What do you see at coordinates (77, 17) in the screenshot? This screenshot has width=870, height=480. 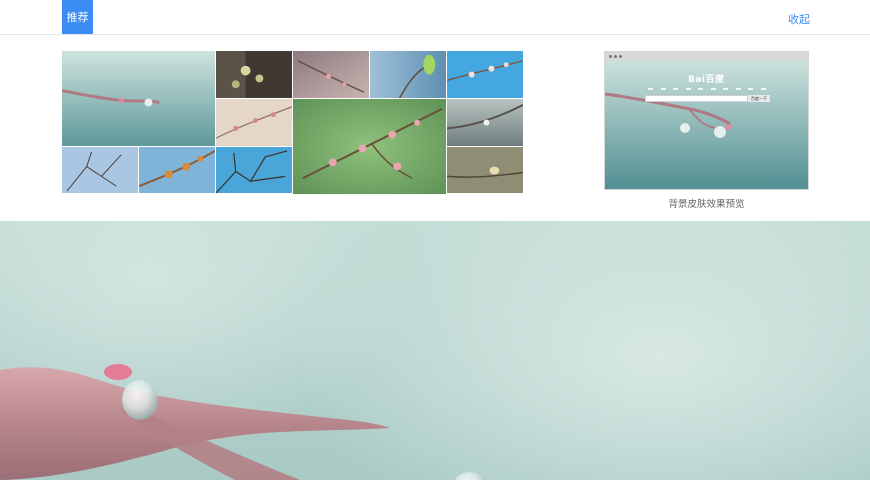 I see `tab-recommended: 推荐` at bounding box center [77, 17].